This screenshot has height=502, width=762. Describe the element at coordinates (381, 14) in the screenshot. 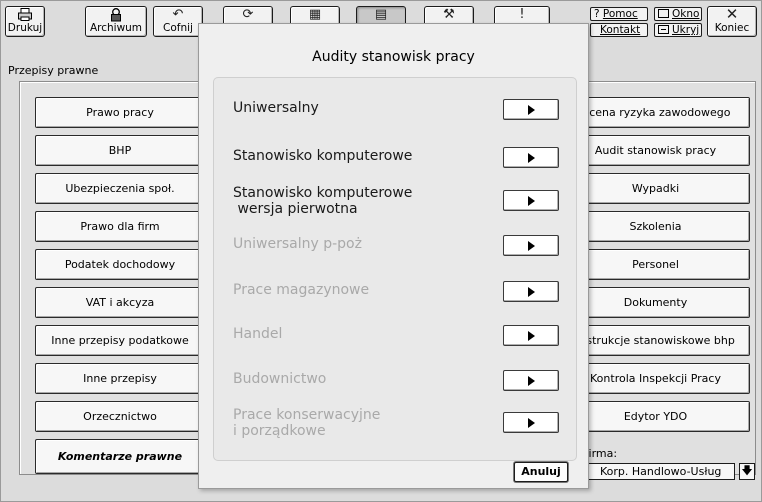

I see `document-icon: ▤` at that location.